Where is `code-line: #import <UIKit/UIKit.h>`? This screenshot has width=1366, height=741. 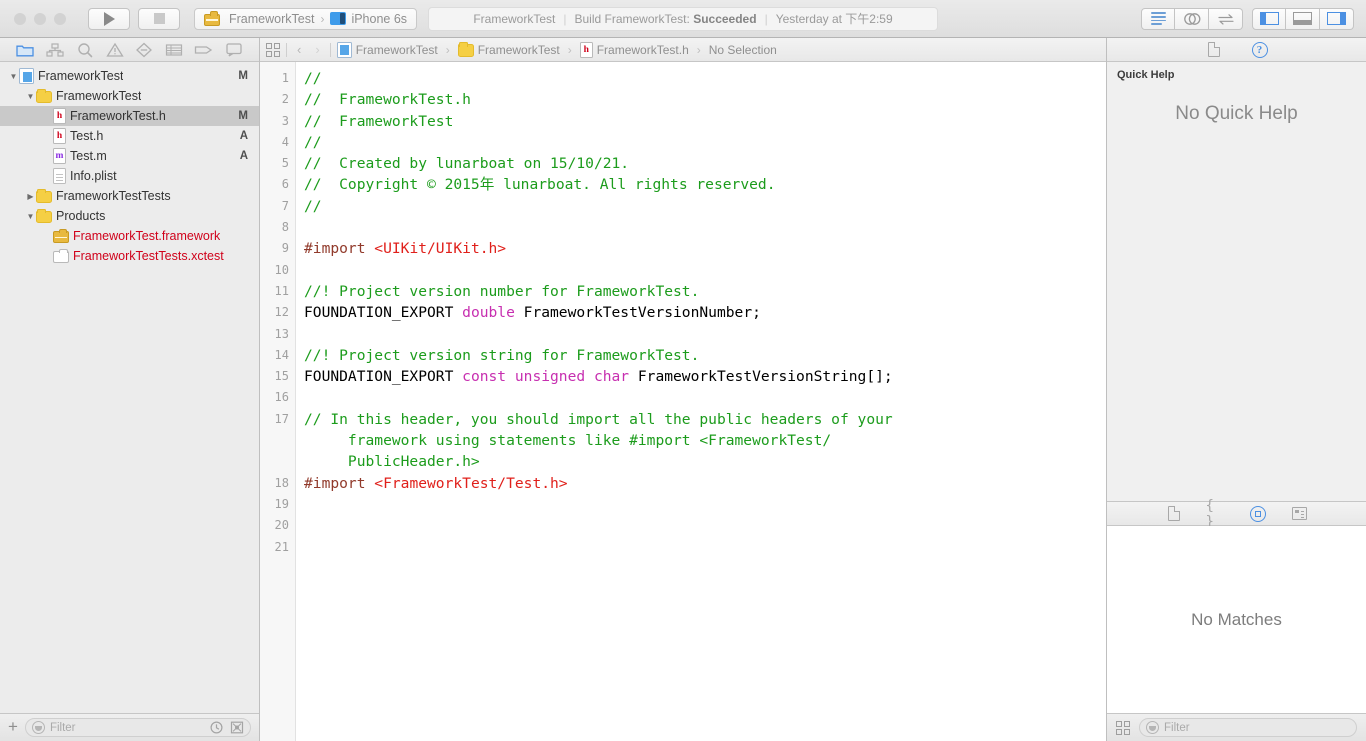
code-line: #import <UIKit/UIKit.h> is located at coordinates (705, 248).